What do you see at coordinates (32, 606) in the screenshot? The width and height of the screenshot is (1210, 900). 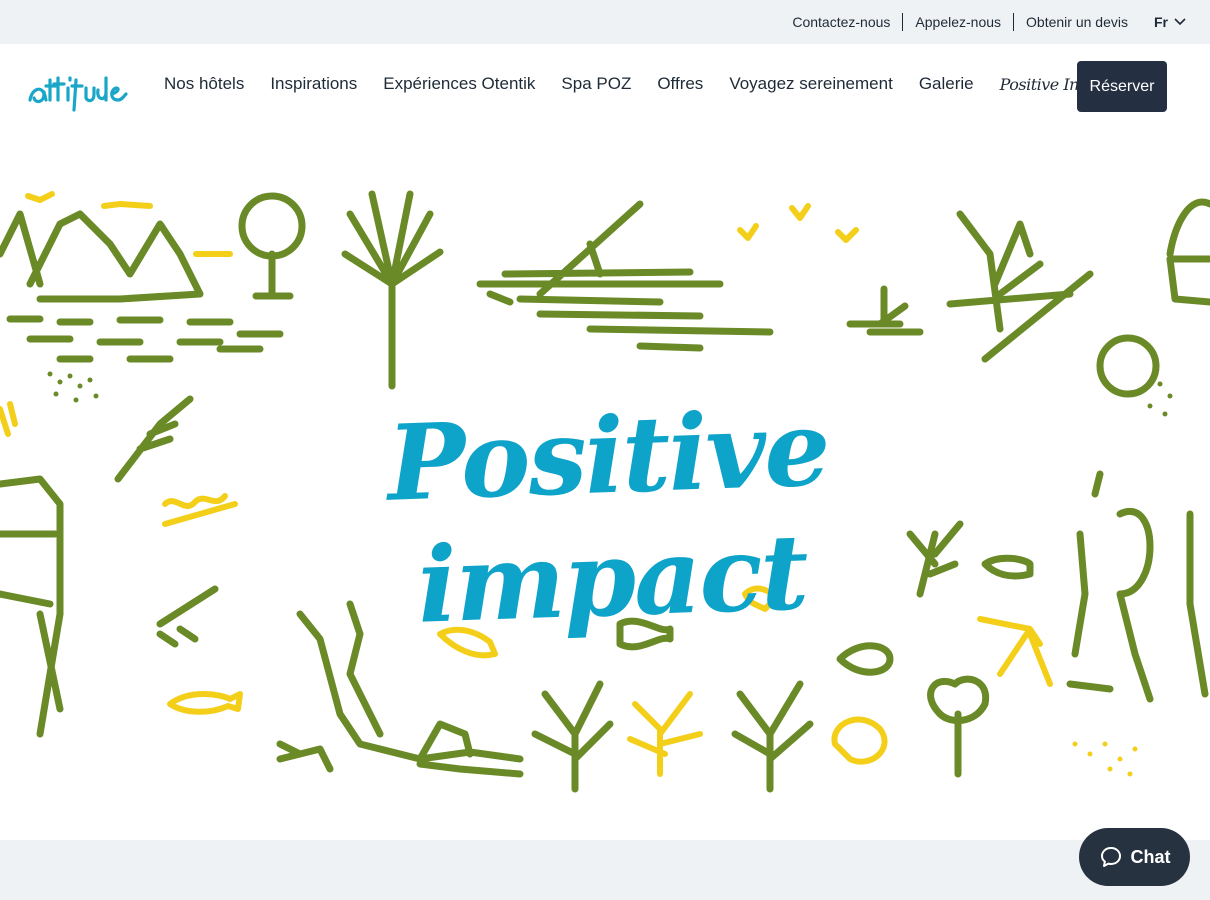 I see `booth-drawing` at bounding box center [32, 606].